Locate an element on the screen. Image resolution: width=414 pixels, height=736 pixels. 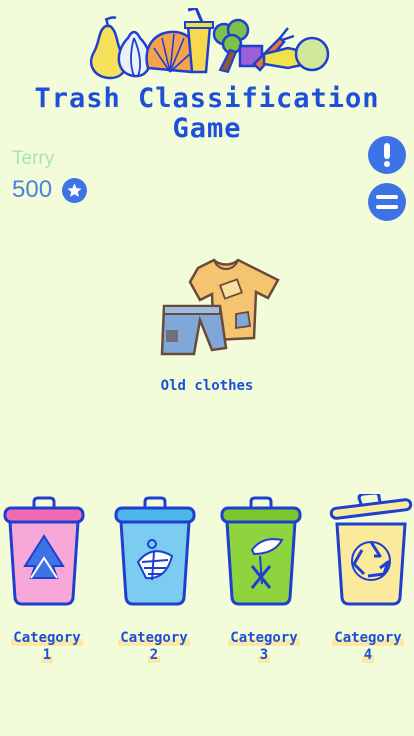
bin-label-category-2: Category 2 is located at coordinates (154, 647).